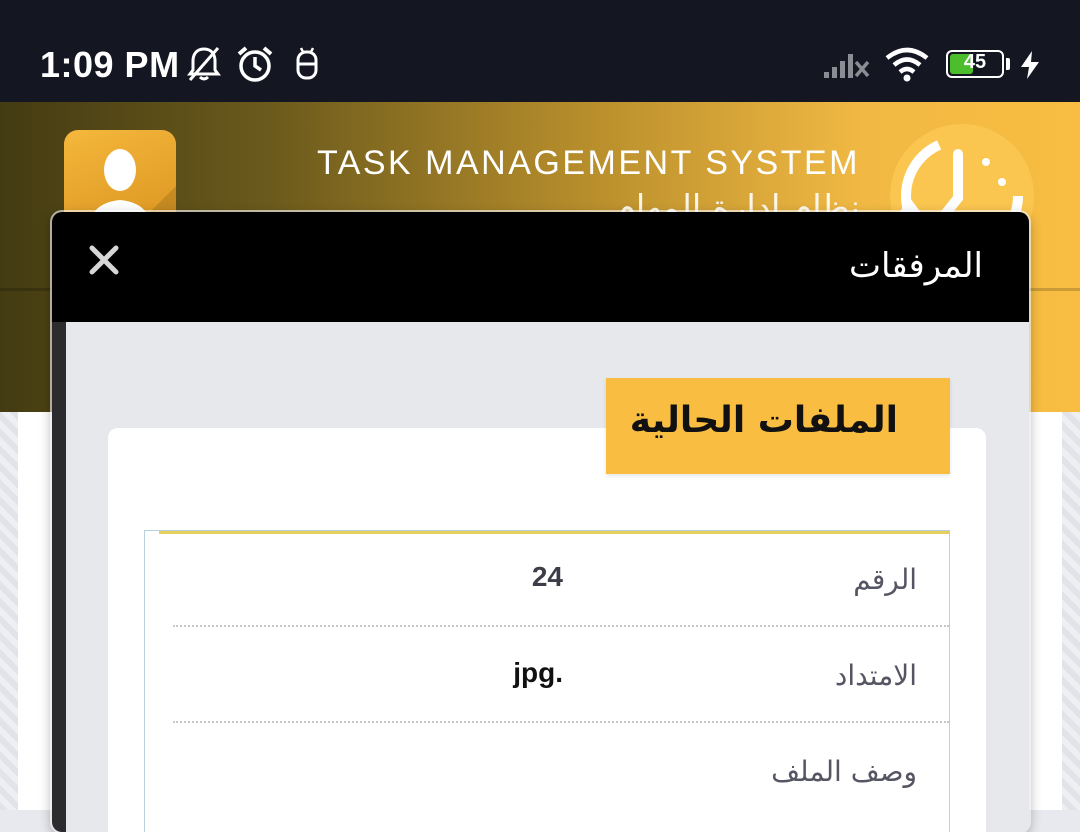 Image resolution: width=1080 pixels, height=832 pixels. I want to click on wifi-icon, so click(907, 64).